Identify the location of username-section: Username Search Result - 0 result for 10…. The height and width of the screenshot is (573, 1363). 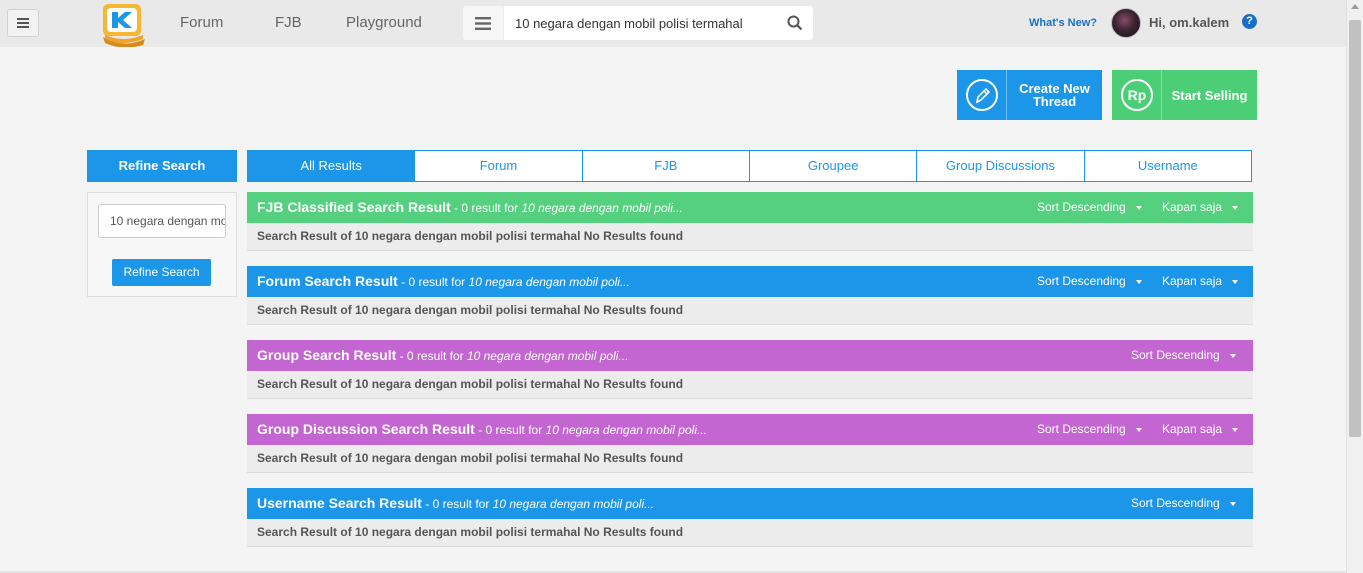
(750, 517).